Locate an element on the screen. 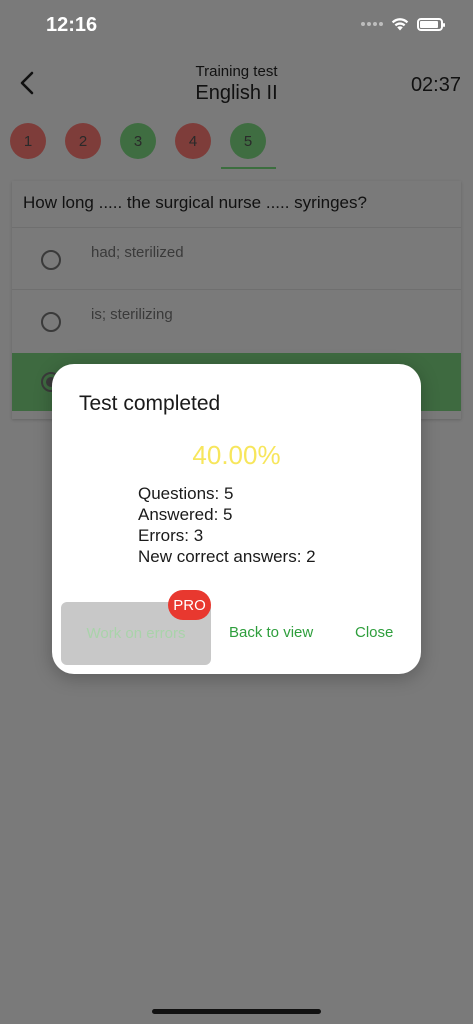 The image size is (473, 1024). question-nav-item-4: 4 is located at coordinates (193, 141).